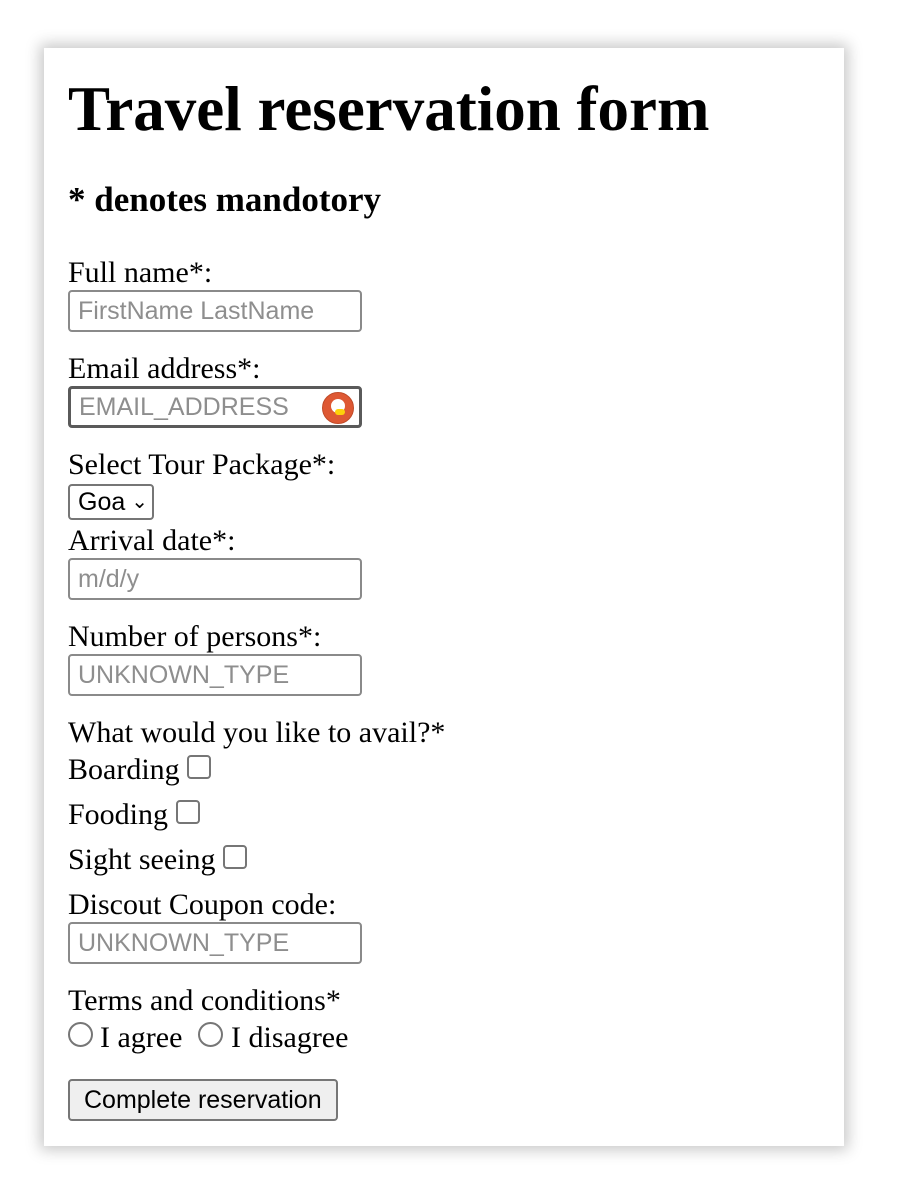 Image resolution: width=902 pixels, height=1194 pixels. Describe the element at coordinates (199, 767) in the screenshot. I see `boarding-checkbox` at that location.